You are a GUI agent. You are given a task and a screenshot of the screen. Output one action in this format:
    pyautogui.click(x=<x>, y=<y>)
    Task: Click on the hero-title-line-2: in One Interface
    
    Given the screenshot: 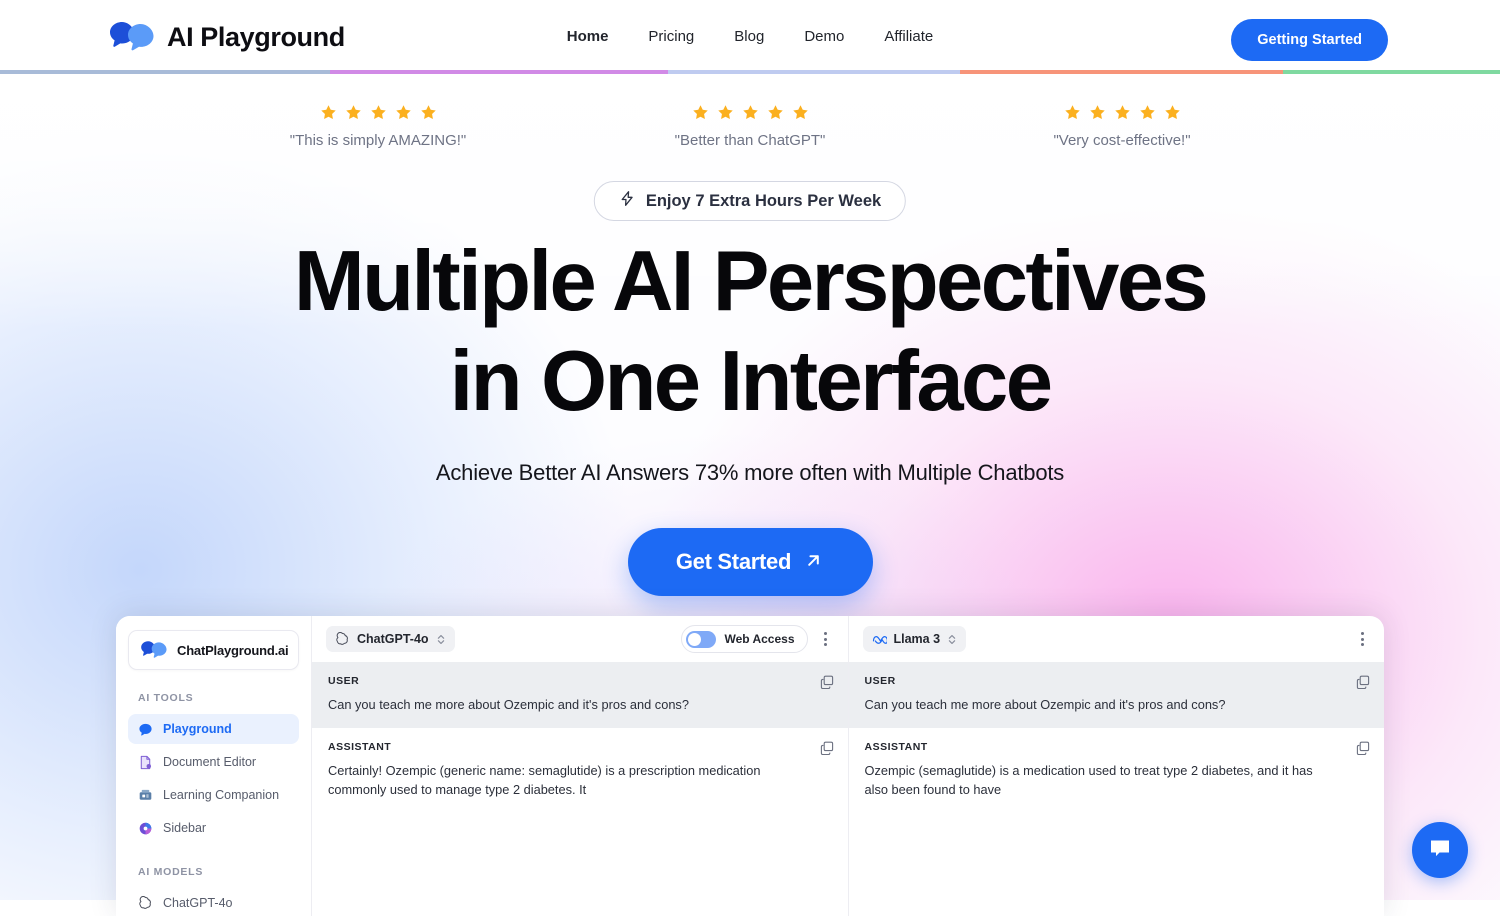 What is the action you would take?
    pyautogui.click(x=750, y=381)
    